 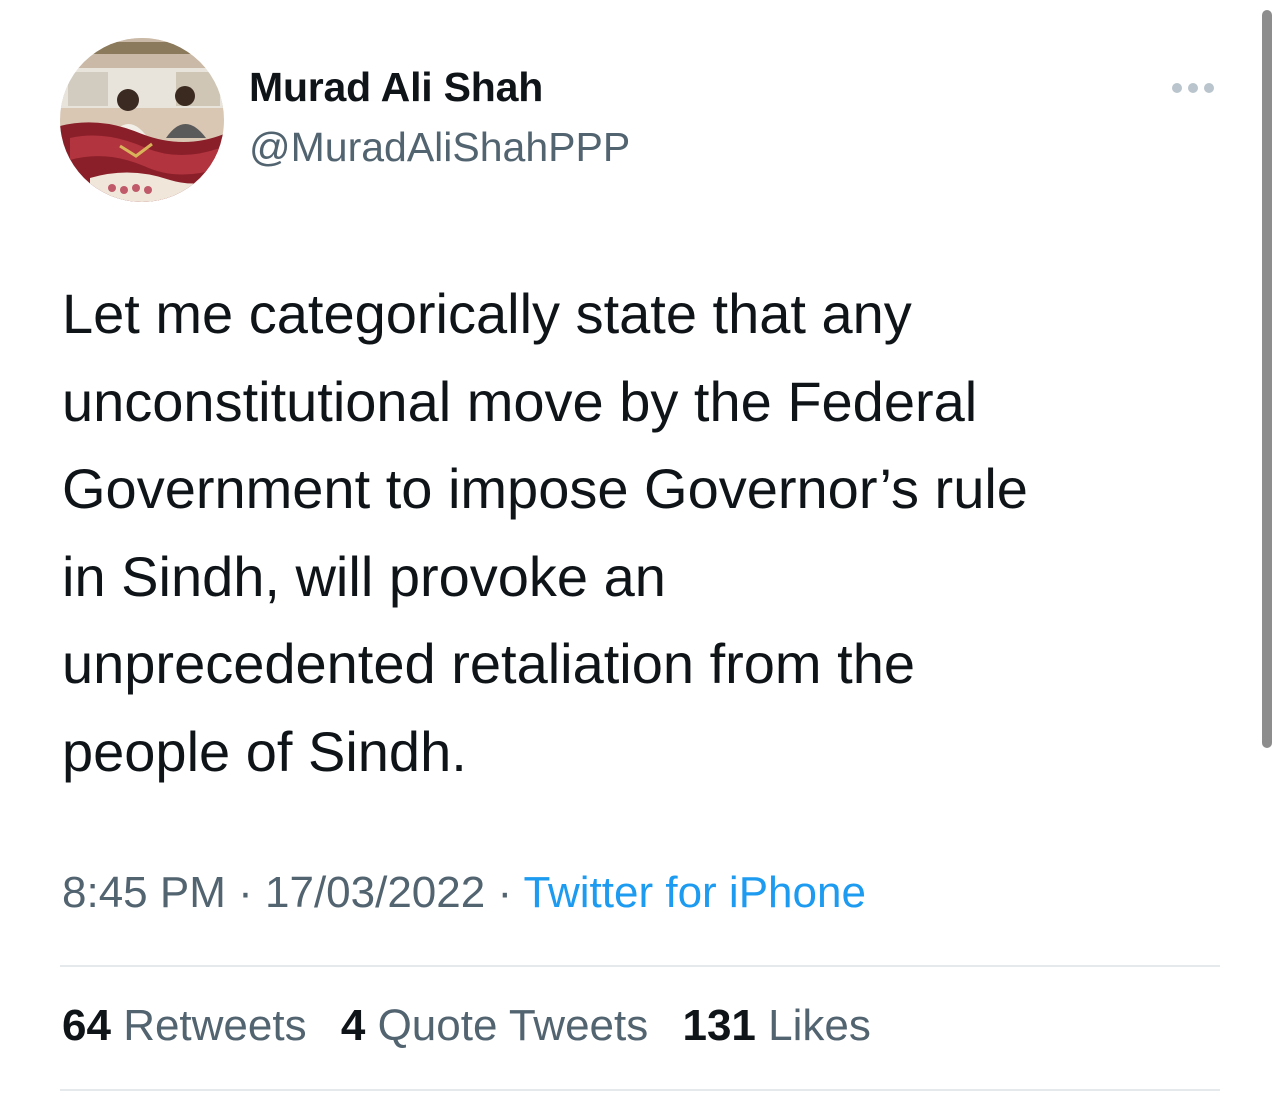 What do you see at coordinates (86, 1025) in the screenshot?
I see `retweets-count: 64` at bounding box center [86, 1025].